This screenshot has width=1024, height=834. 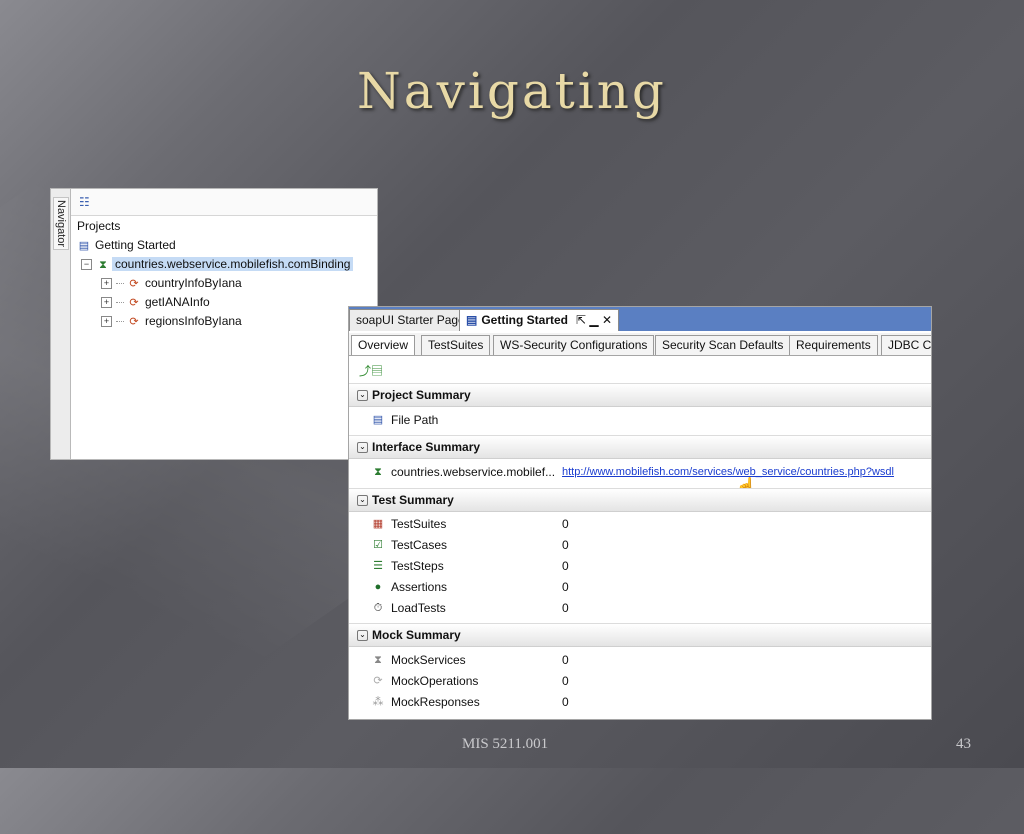 What do you see at coordinates (378, 545) in the screenshot?
I see `testcase-icon: ☑` at bounding box center [378, 545].